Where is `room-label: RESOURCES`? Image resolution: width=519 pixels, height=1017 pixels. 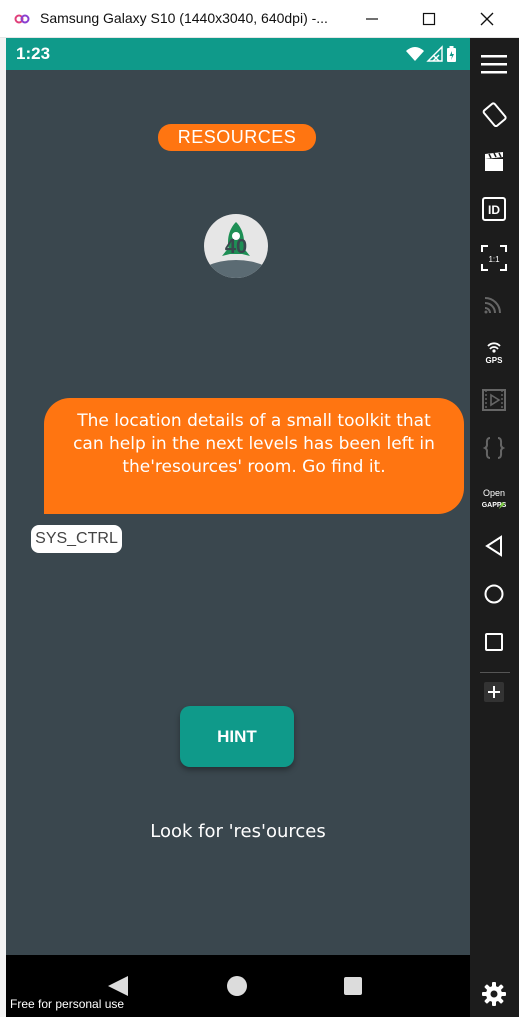
room-label: RESOURCES is located at coordinates (237, 137).